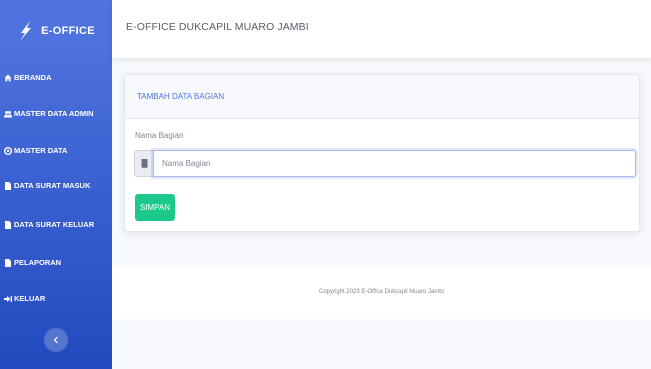 Image resolution: width=651 pixels, height=369 pixels. What do you see at coordinates (217, 27) in the screenshot?
I see `page-title: E-OFFICE DUKCAPIL MUARO JAMBI` at bounding box center [217, 27].